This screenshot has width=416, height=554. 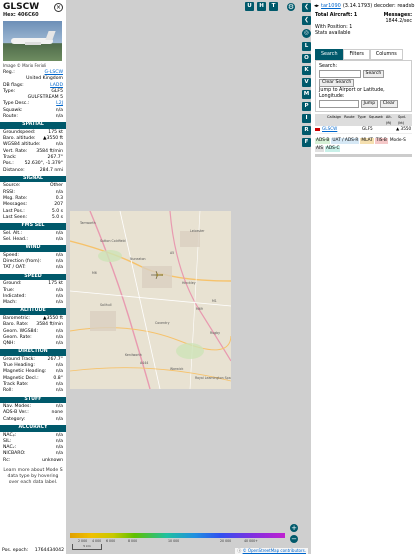 I want to click on spatial-row: Distance: 284.7 nmi, so click(x=33, y=171).